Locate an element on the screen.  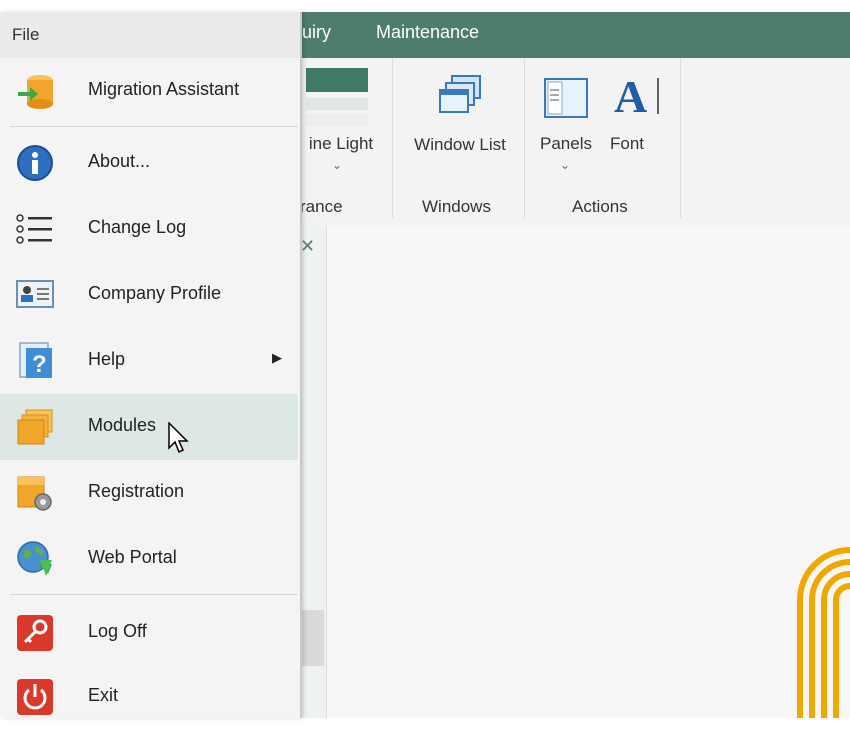
menu-item-migration-assistant: Migration Assistant is located at coordinates (149, 91).